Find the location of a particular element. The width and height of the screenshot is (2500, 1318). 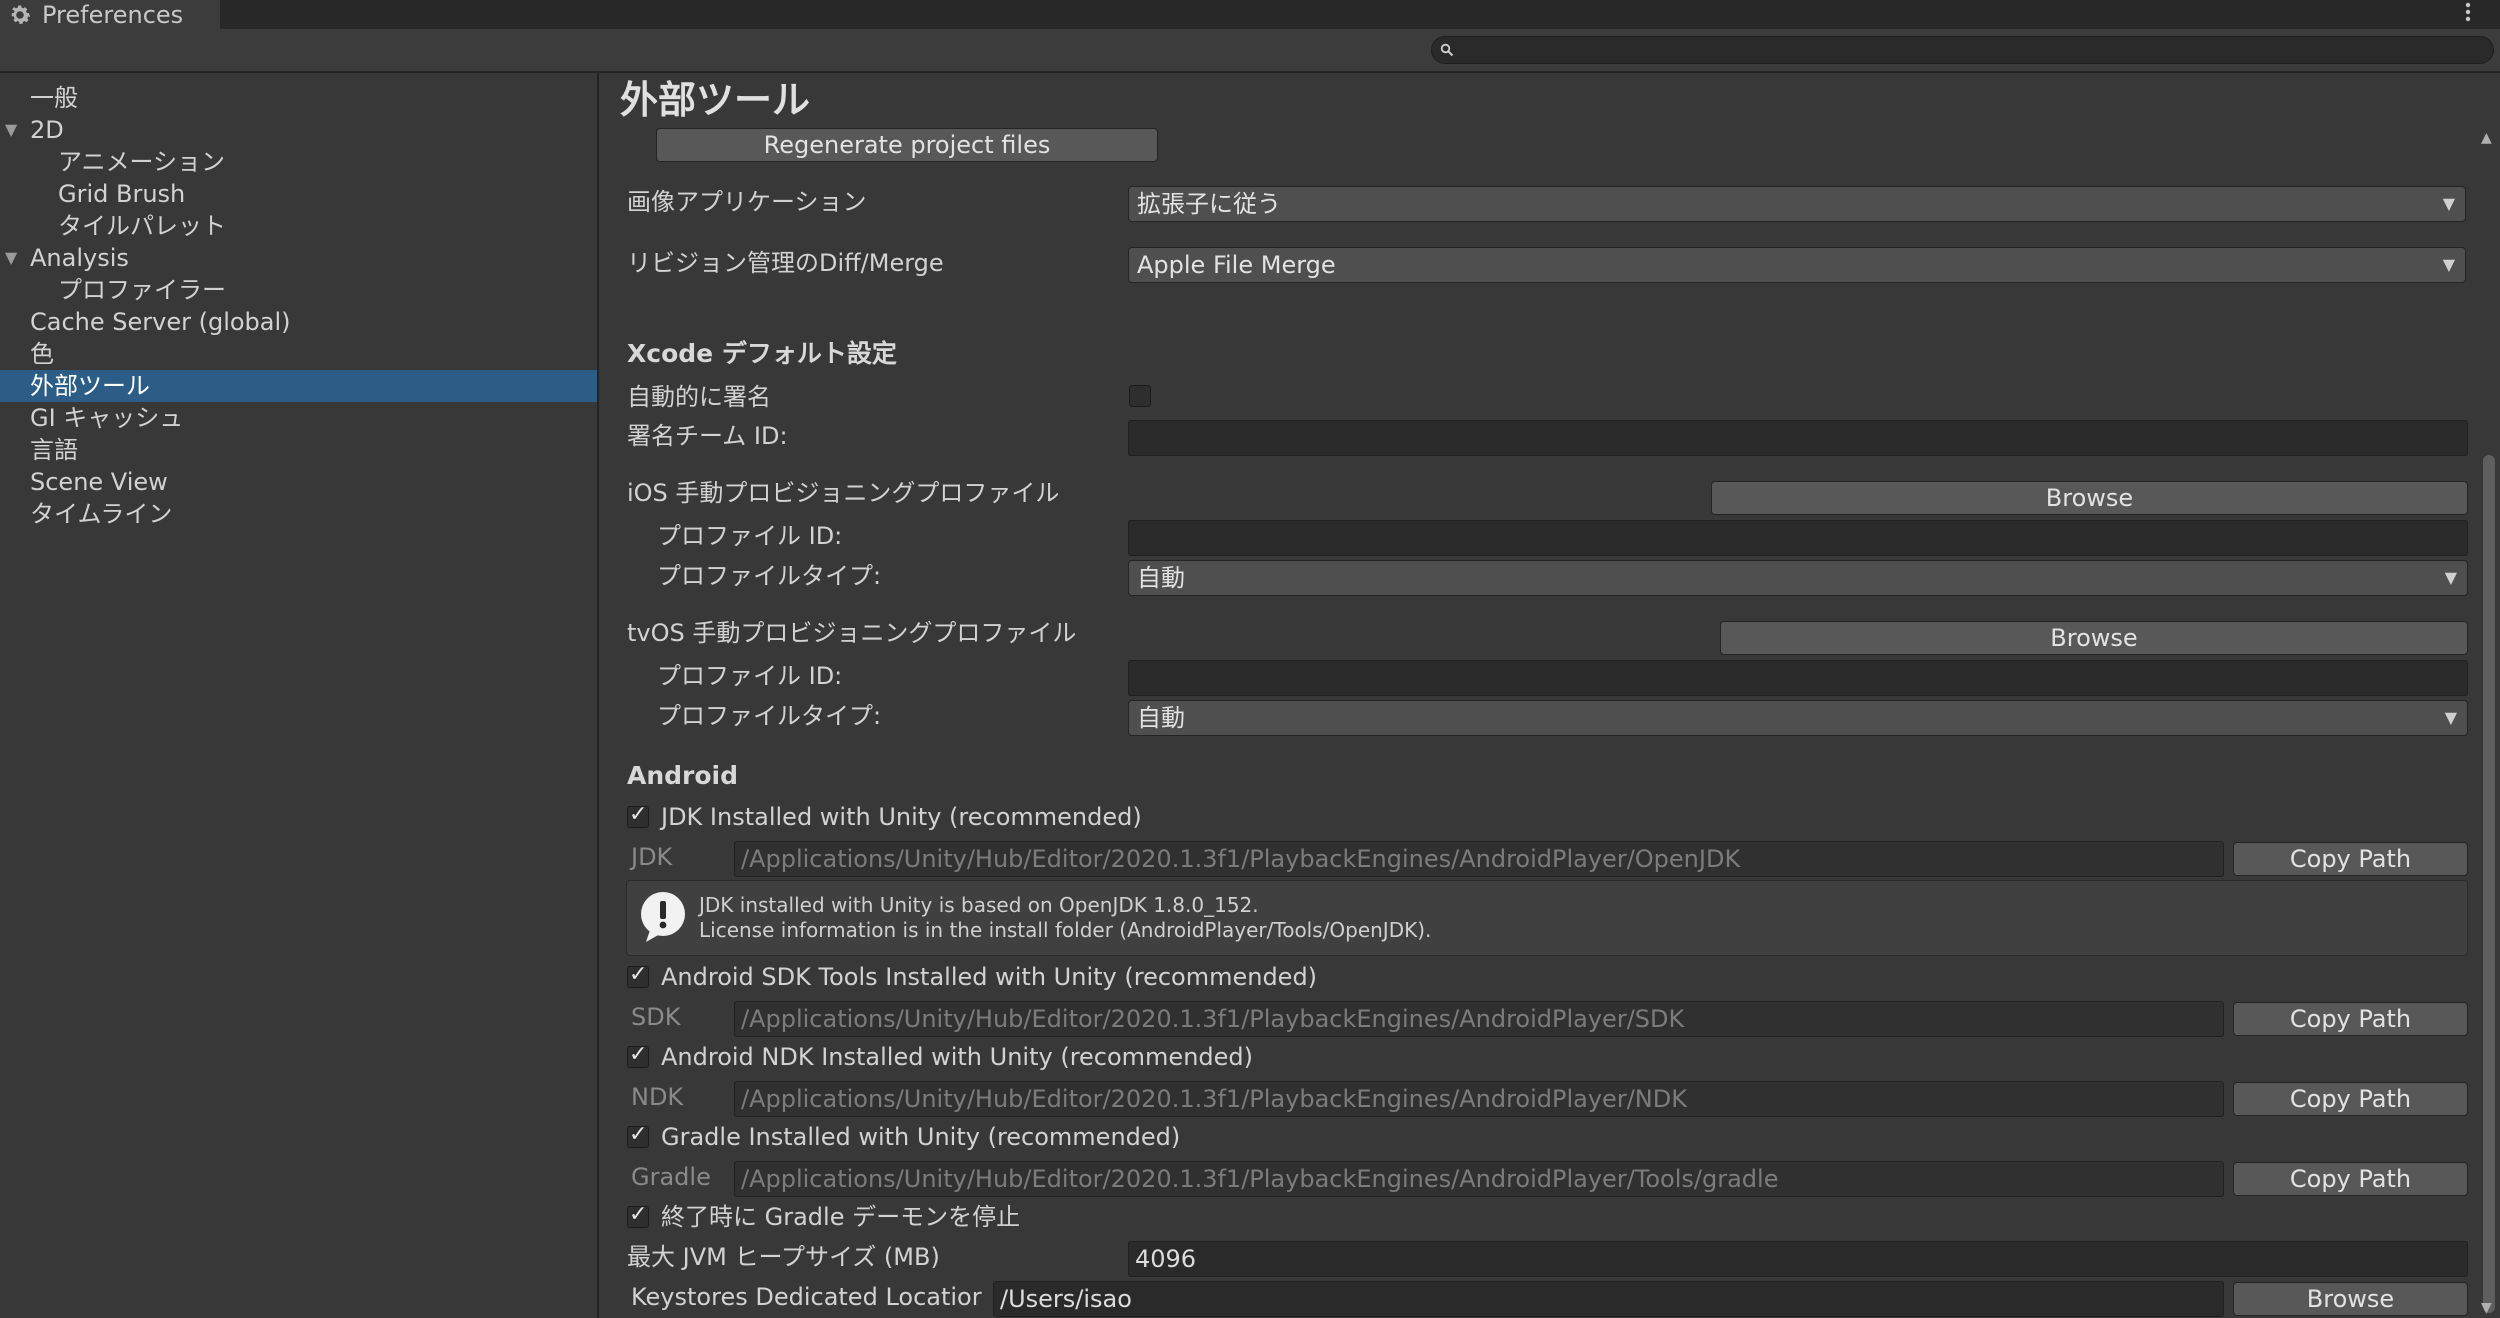

ndk-checkbox: ✓ is located at coordinates (638, 1055).